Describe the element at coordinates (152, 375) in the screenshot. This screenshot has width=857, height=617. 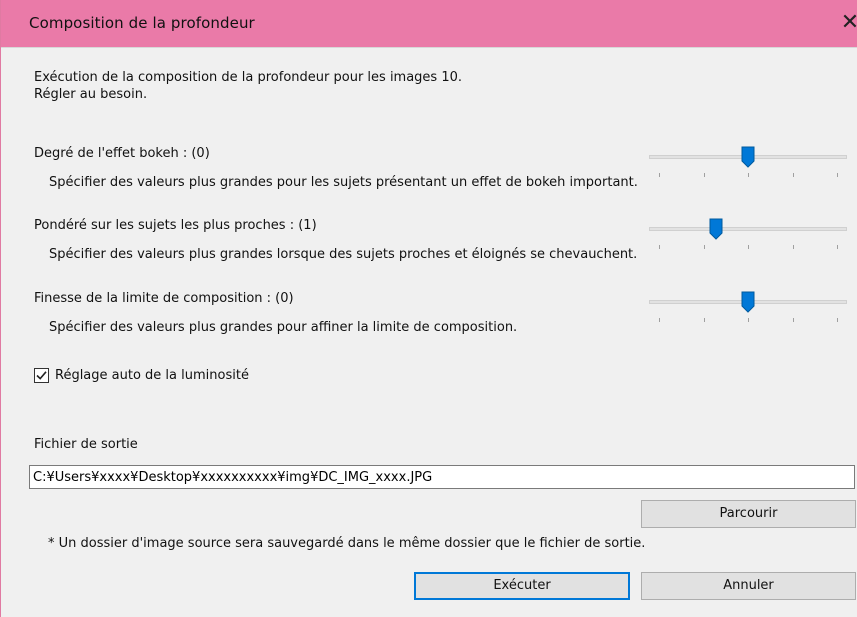
I see `auto-brightness-label: Réglage auto de la luminosité` at that location.